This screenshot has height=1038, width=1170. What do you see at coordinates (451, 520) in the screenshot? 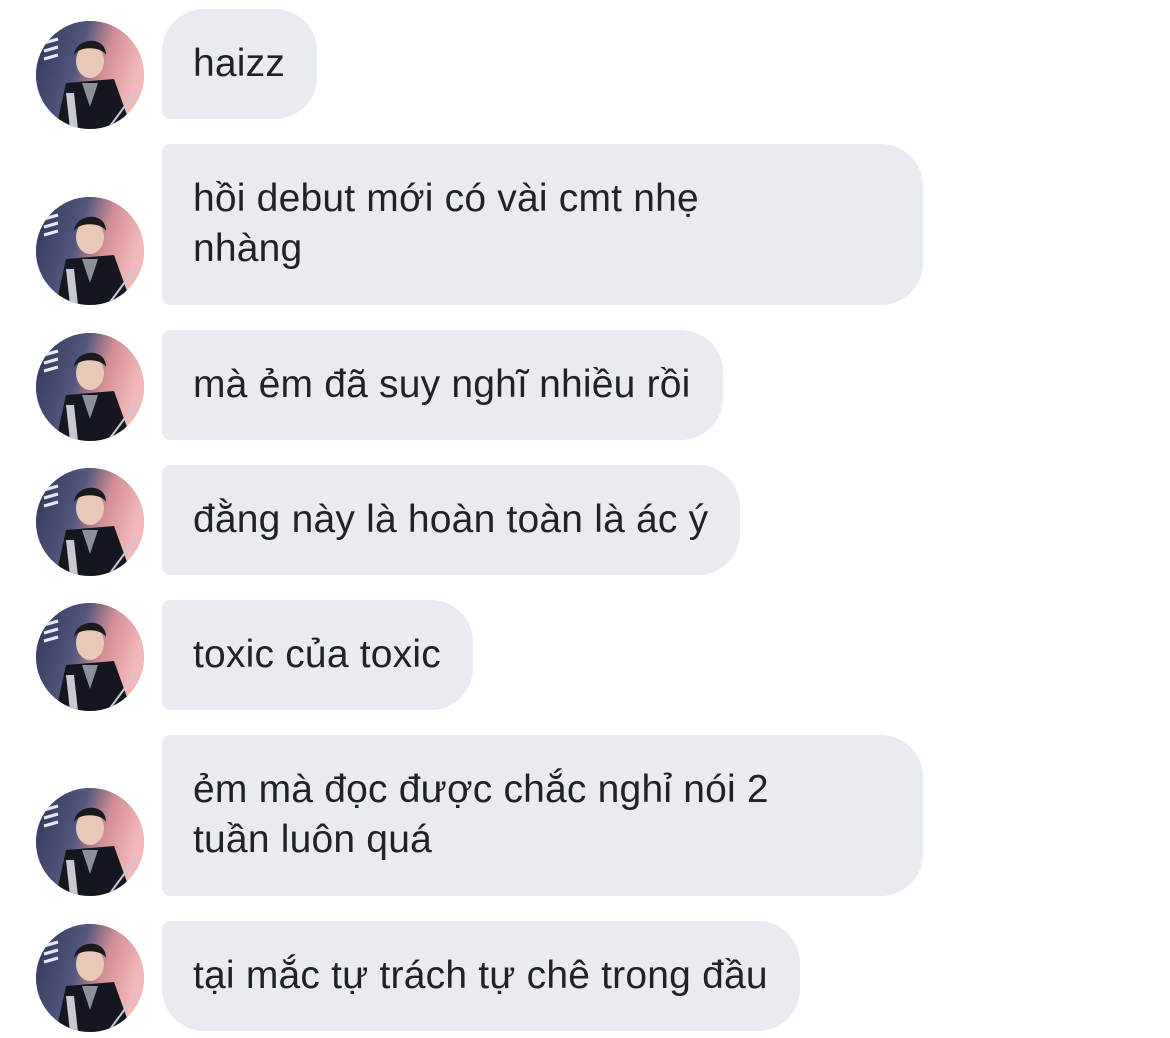
I see `message-bubble: đằng này là hoàn toàn là ác ý` at bounding box center [451, 520].